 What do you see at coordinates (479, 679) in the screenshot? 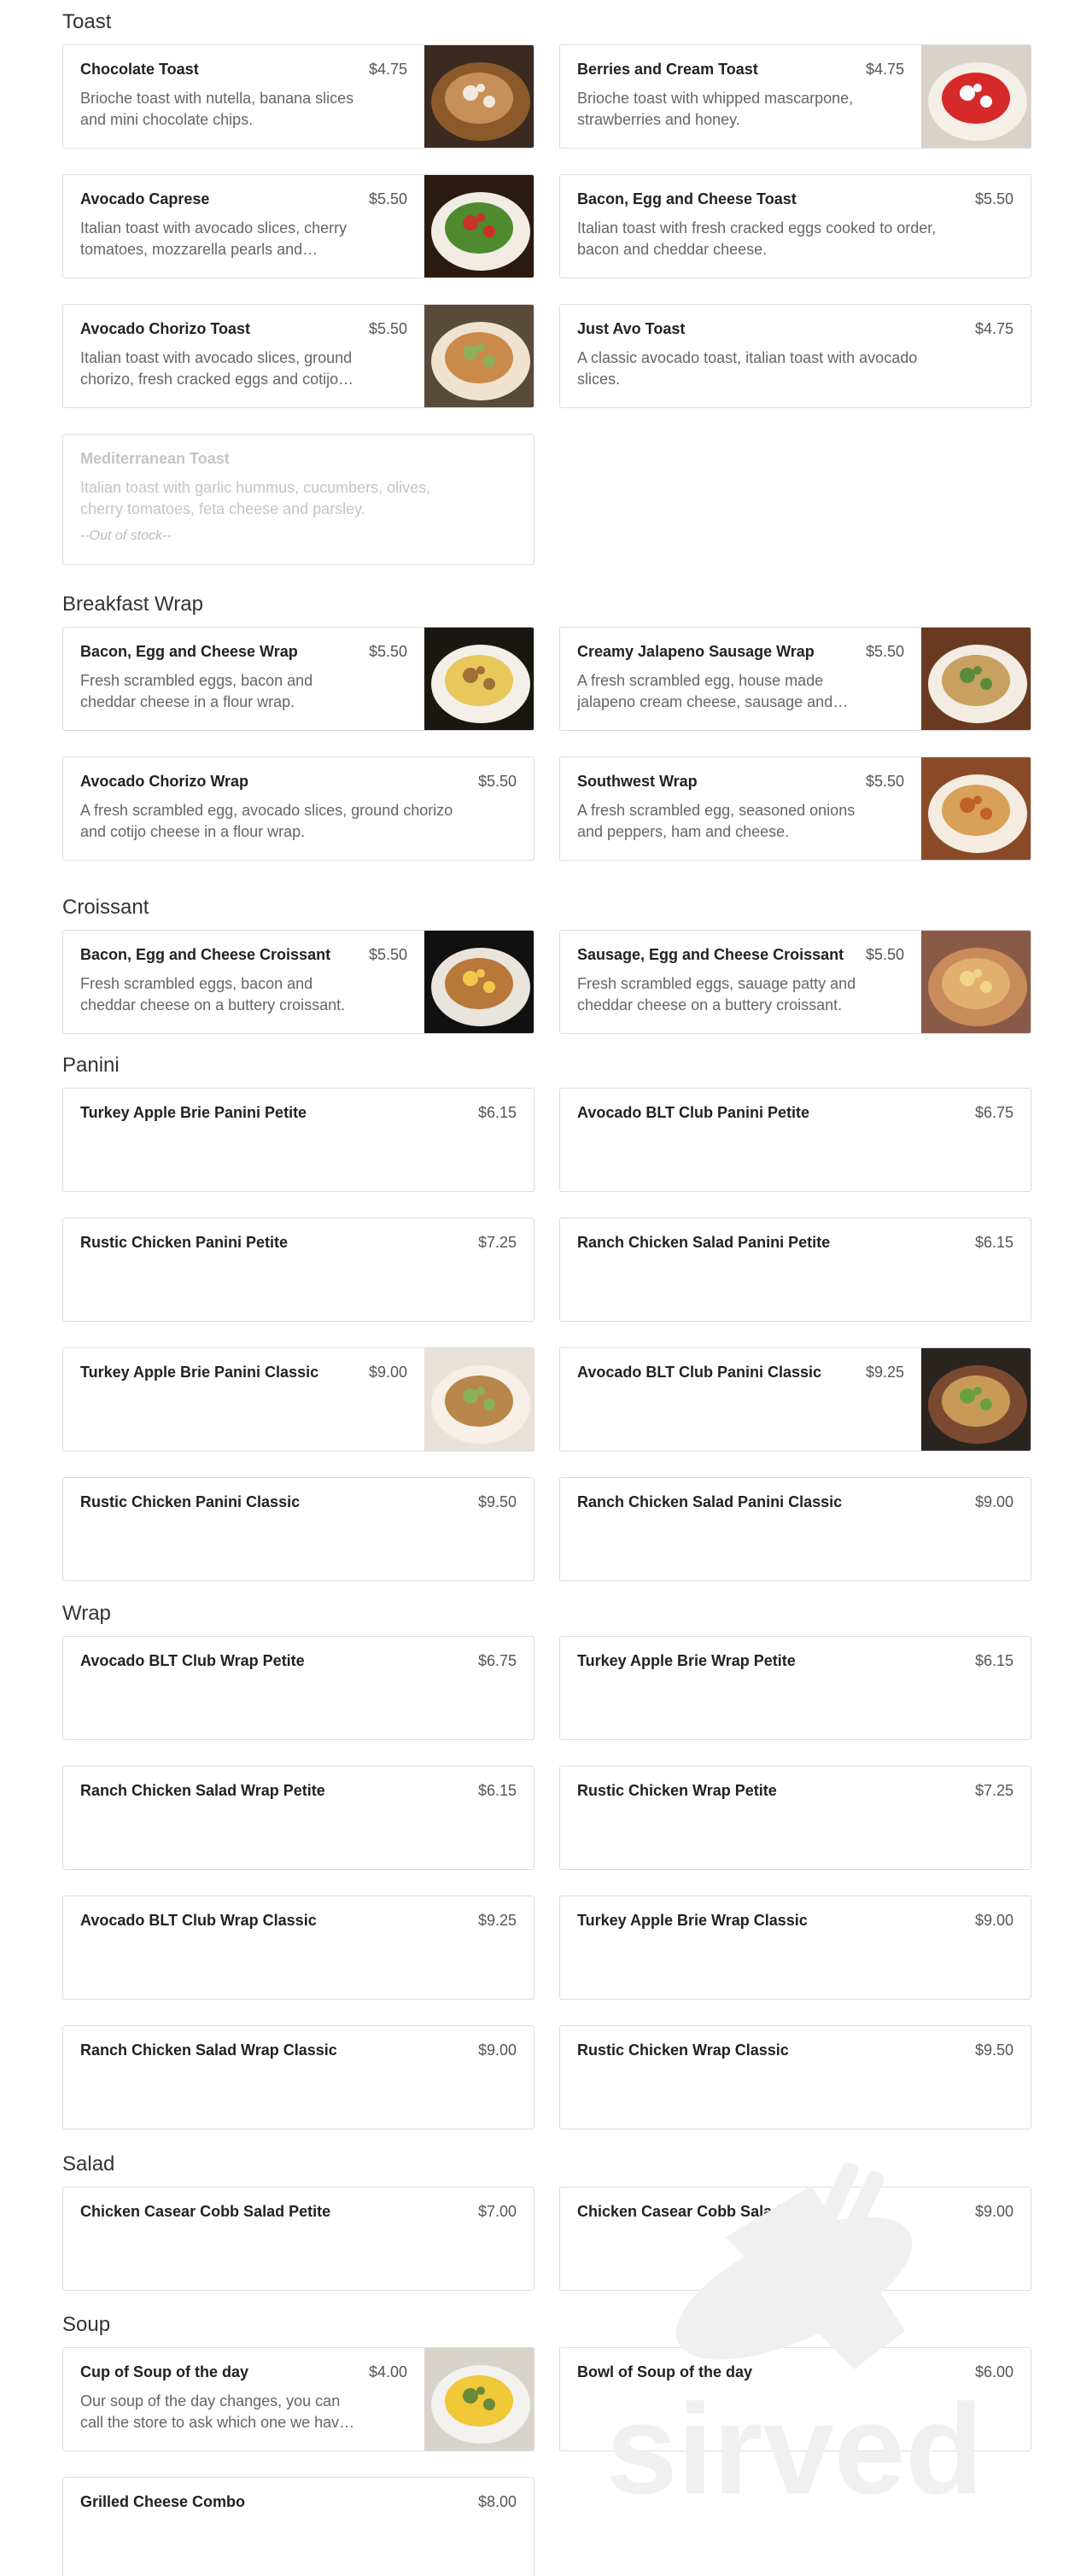
I see `bacon-egg-cheese-wrap-photo` at bounding box center [479, 679].